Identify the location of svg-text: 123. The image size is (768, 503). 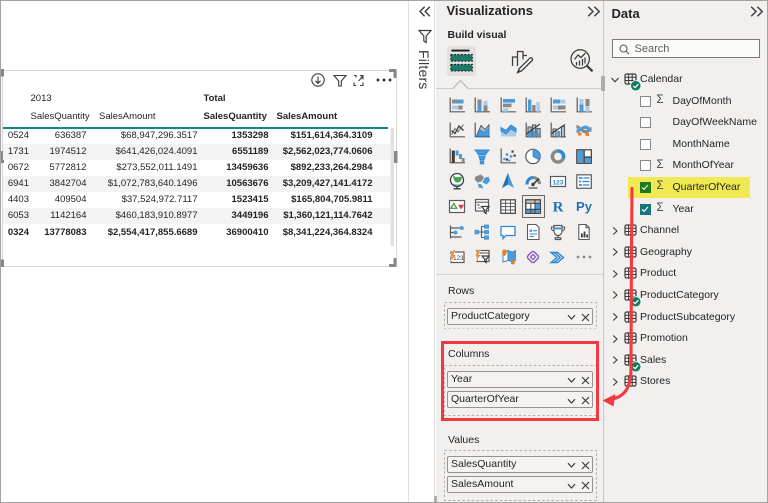
(558, 182).